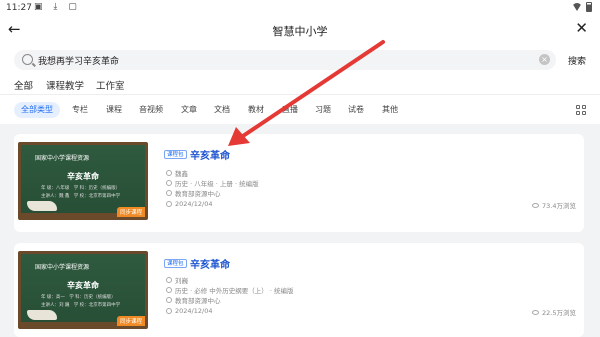 The width and height of the screenshot is (600, 337). What do you see at coordinates (222, 110) in the screenshot?
I see `filter-document: 文档` at bounding box center [222, 110].